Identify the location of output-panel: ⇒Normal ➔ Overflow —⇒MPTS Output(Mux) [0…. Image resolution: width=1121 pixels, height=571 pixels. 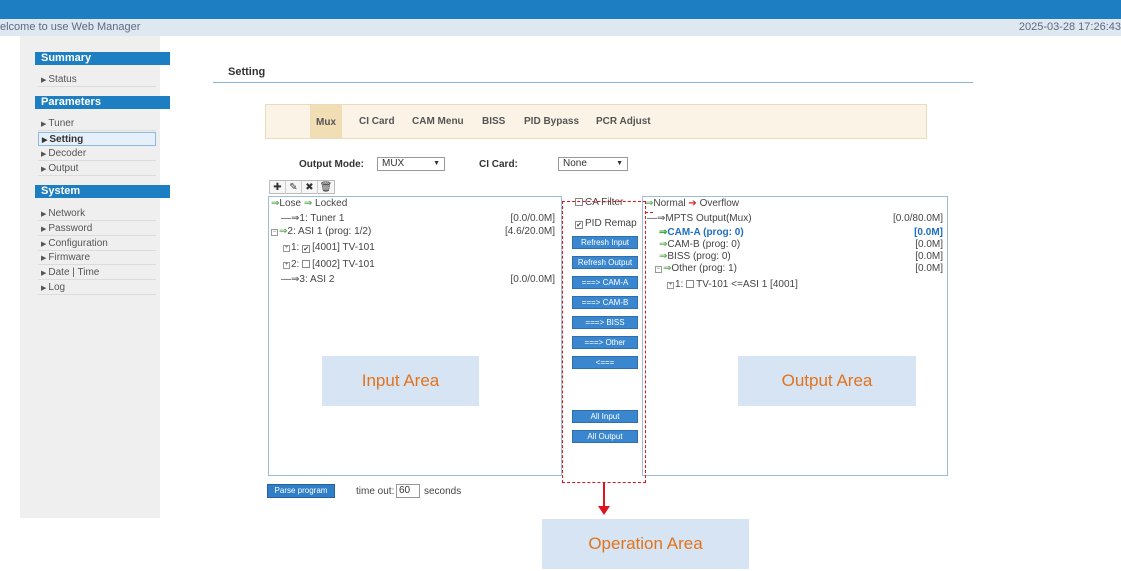
(795, 336).